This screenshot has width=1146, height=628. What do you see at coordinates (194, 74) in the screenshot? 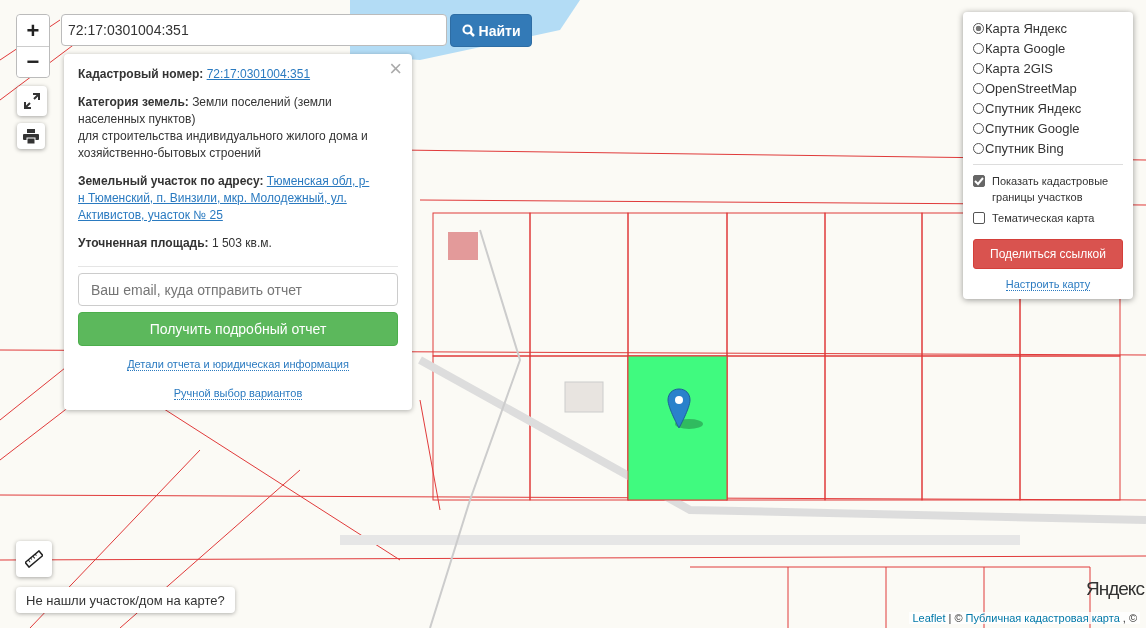
I see `info-text: Кадастровый номер: 72:17:0301004:351` at bounding box center [194, 74].